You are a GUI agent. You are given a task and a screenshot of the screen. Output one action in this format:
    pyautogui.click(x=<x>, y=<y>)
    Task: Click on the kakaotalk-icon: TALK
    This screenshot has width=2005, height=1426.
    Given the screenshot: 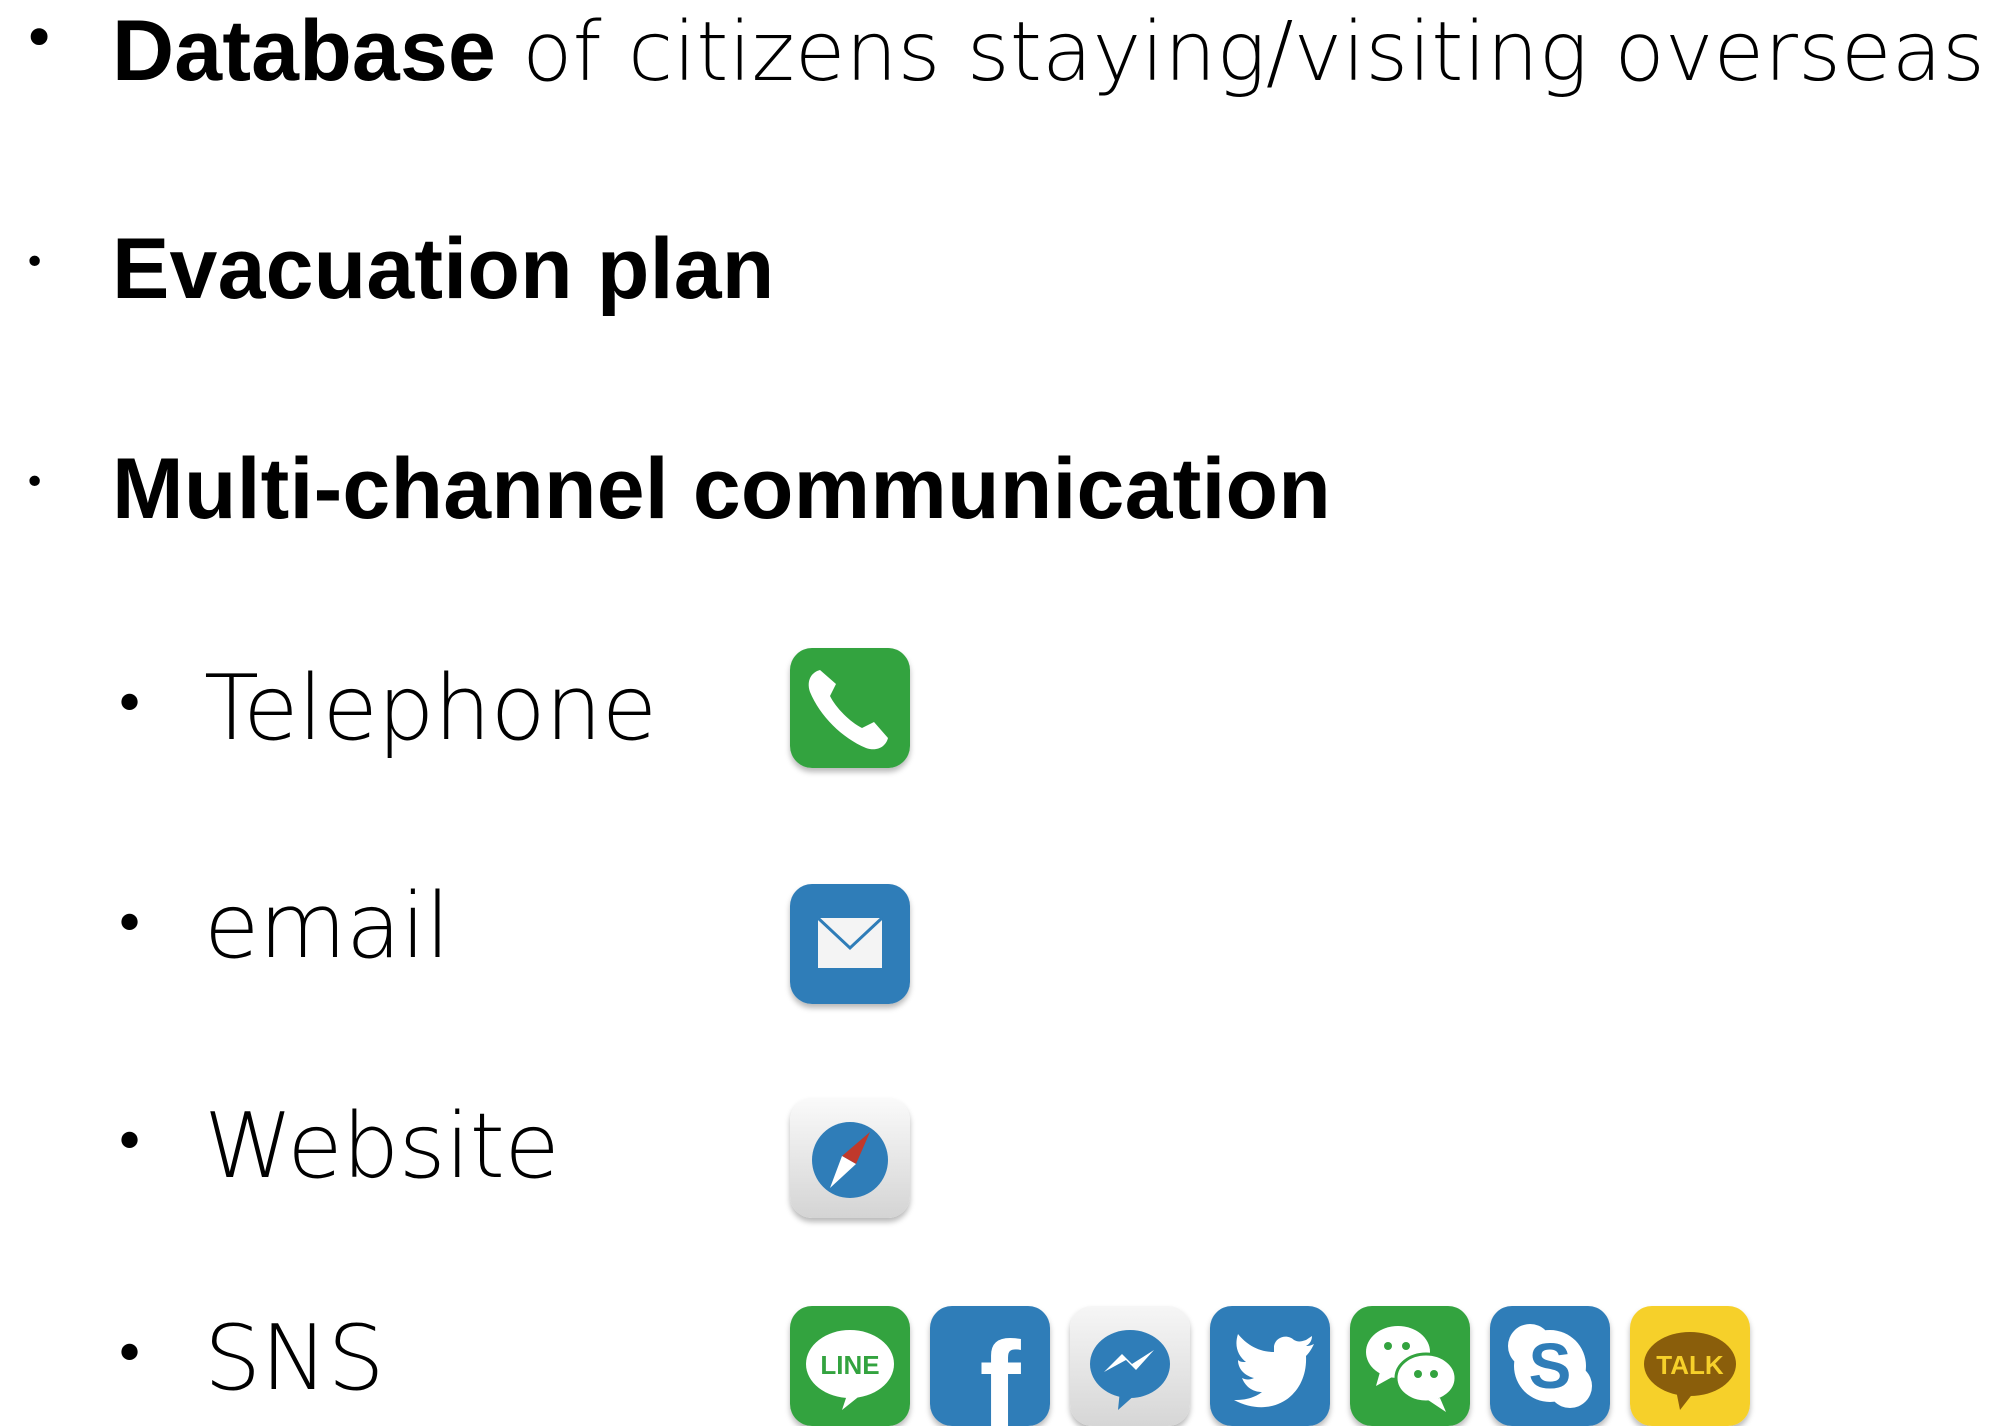 What is the action you would take?
    pyautogui.click(x=1690, y=1366)
    